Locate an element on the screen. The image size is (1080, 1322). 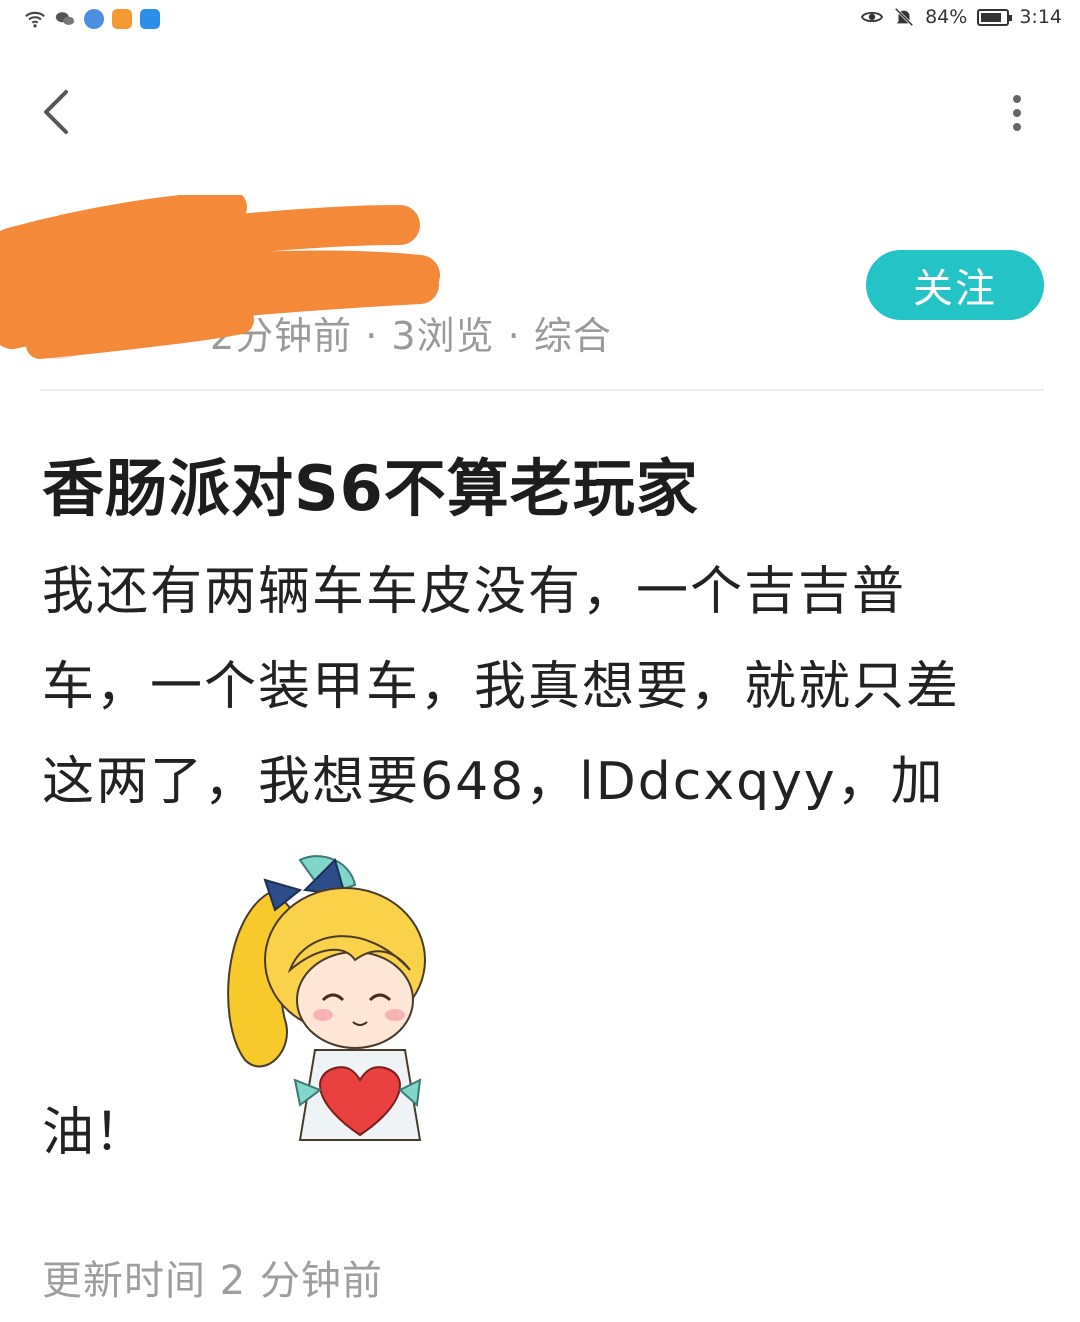
post-meta: 2分钟前 · 3浏览 · 综合 is located at coordinates (411, 336).